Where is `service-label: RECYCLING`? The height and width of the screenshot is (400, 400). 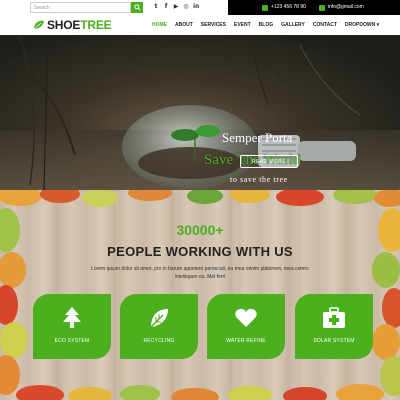 service-label: RECYCLING is located at coordinates (159, 341).